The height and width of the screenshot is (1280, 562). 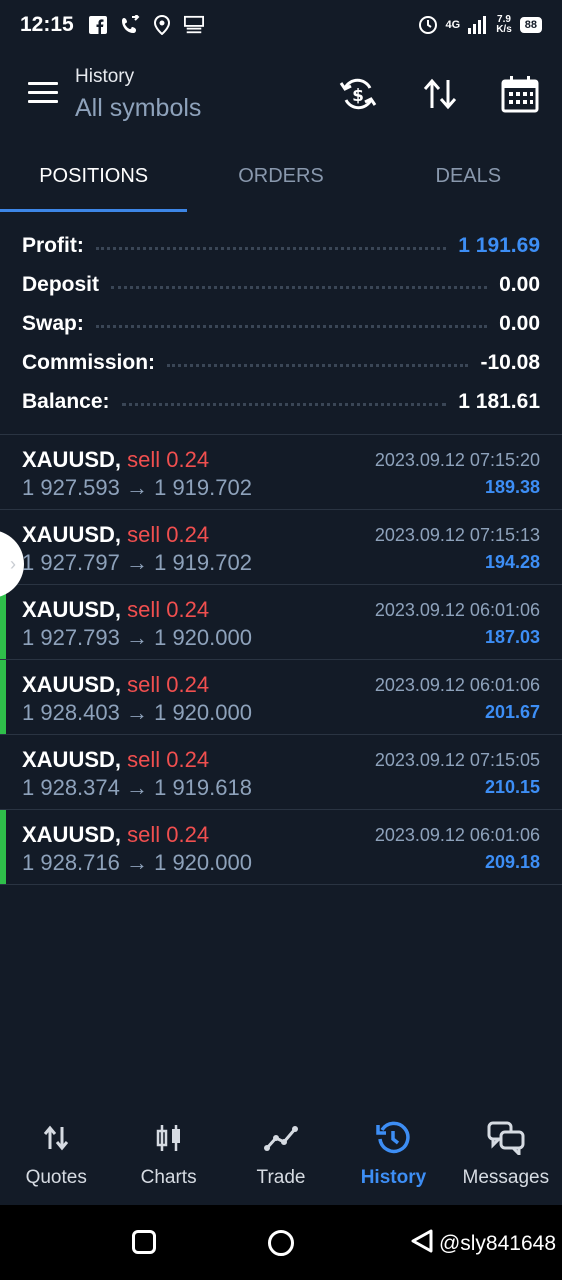 What do you see at coordinates (137, 487) in the screenshot?
I see `position-prices: 1 927.593 → 1 919.702` at bounding box center [137, 487].